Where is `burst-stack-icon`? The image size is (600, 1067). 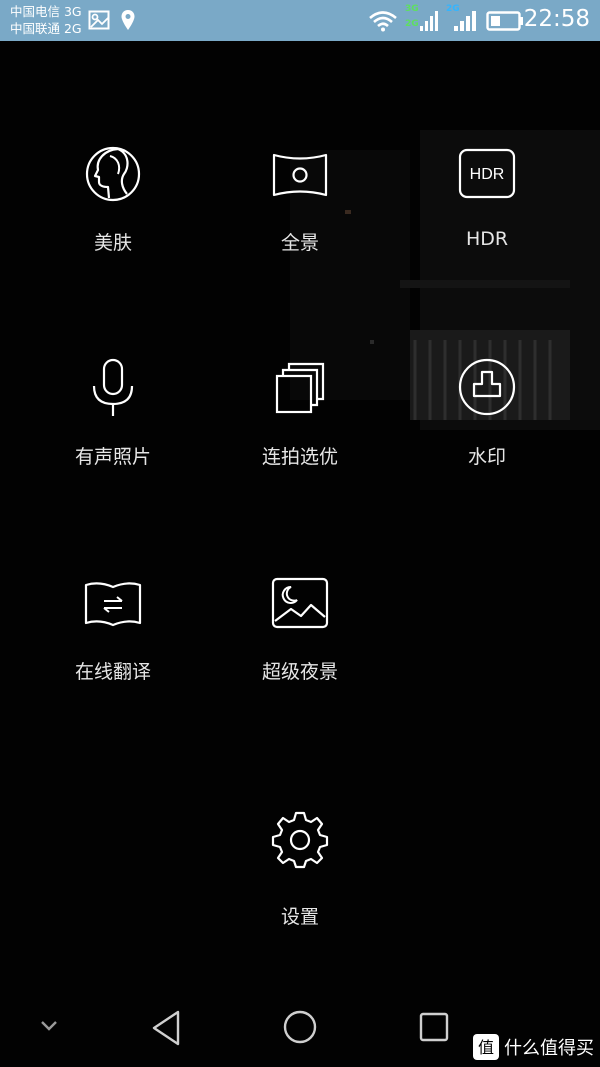
burst-stack-icon is located at coordinates (300, 388).